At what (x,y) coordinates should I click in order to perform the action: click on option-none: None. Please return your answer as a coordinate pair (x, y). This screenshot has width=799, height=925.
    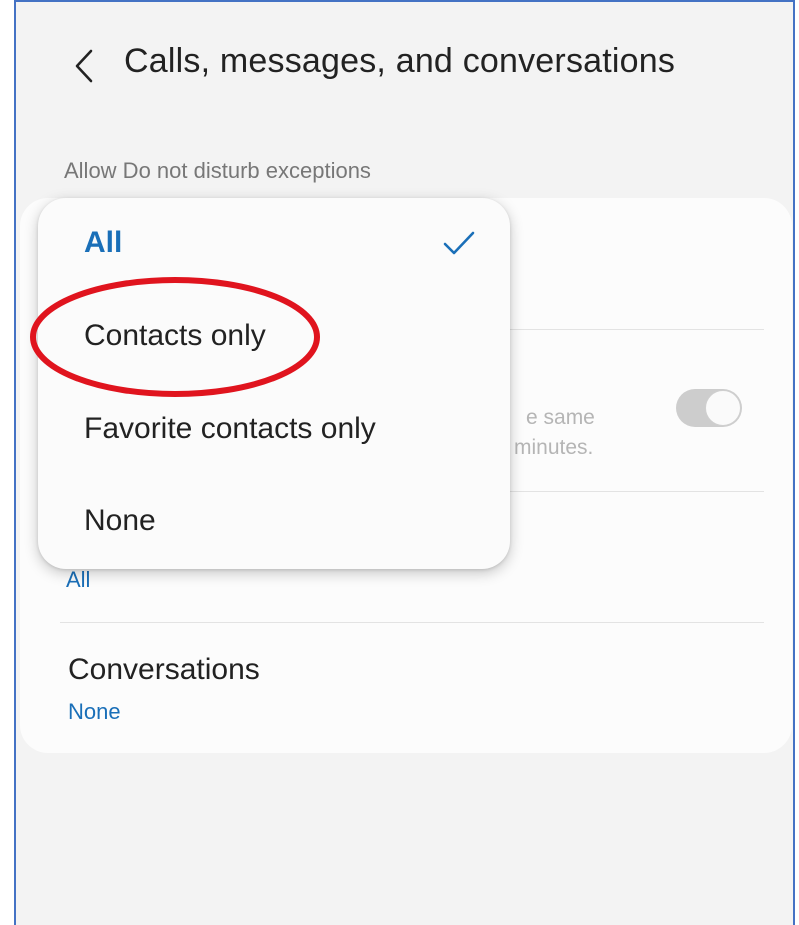
    Looking at the image, I should click on (274, 522).